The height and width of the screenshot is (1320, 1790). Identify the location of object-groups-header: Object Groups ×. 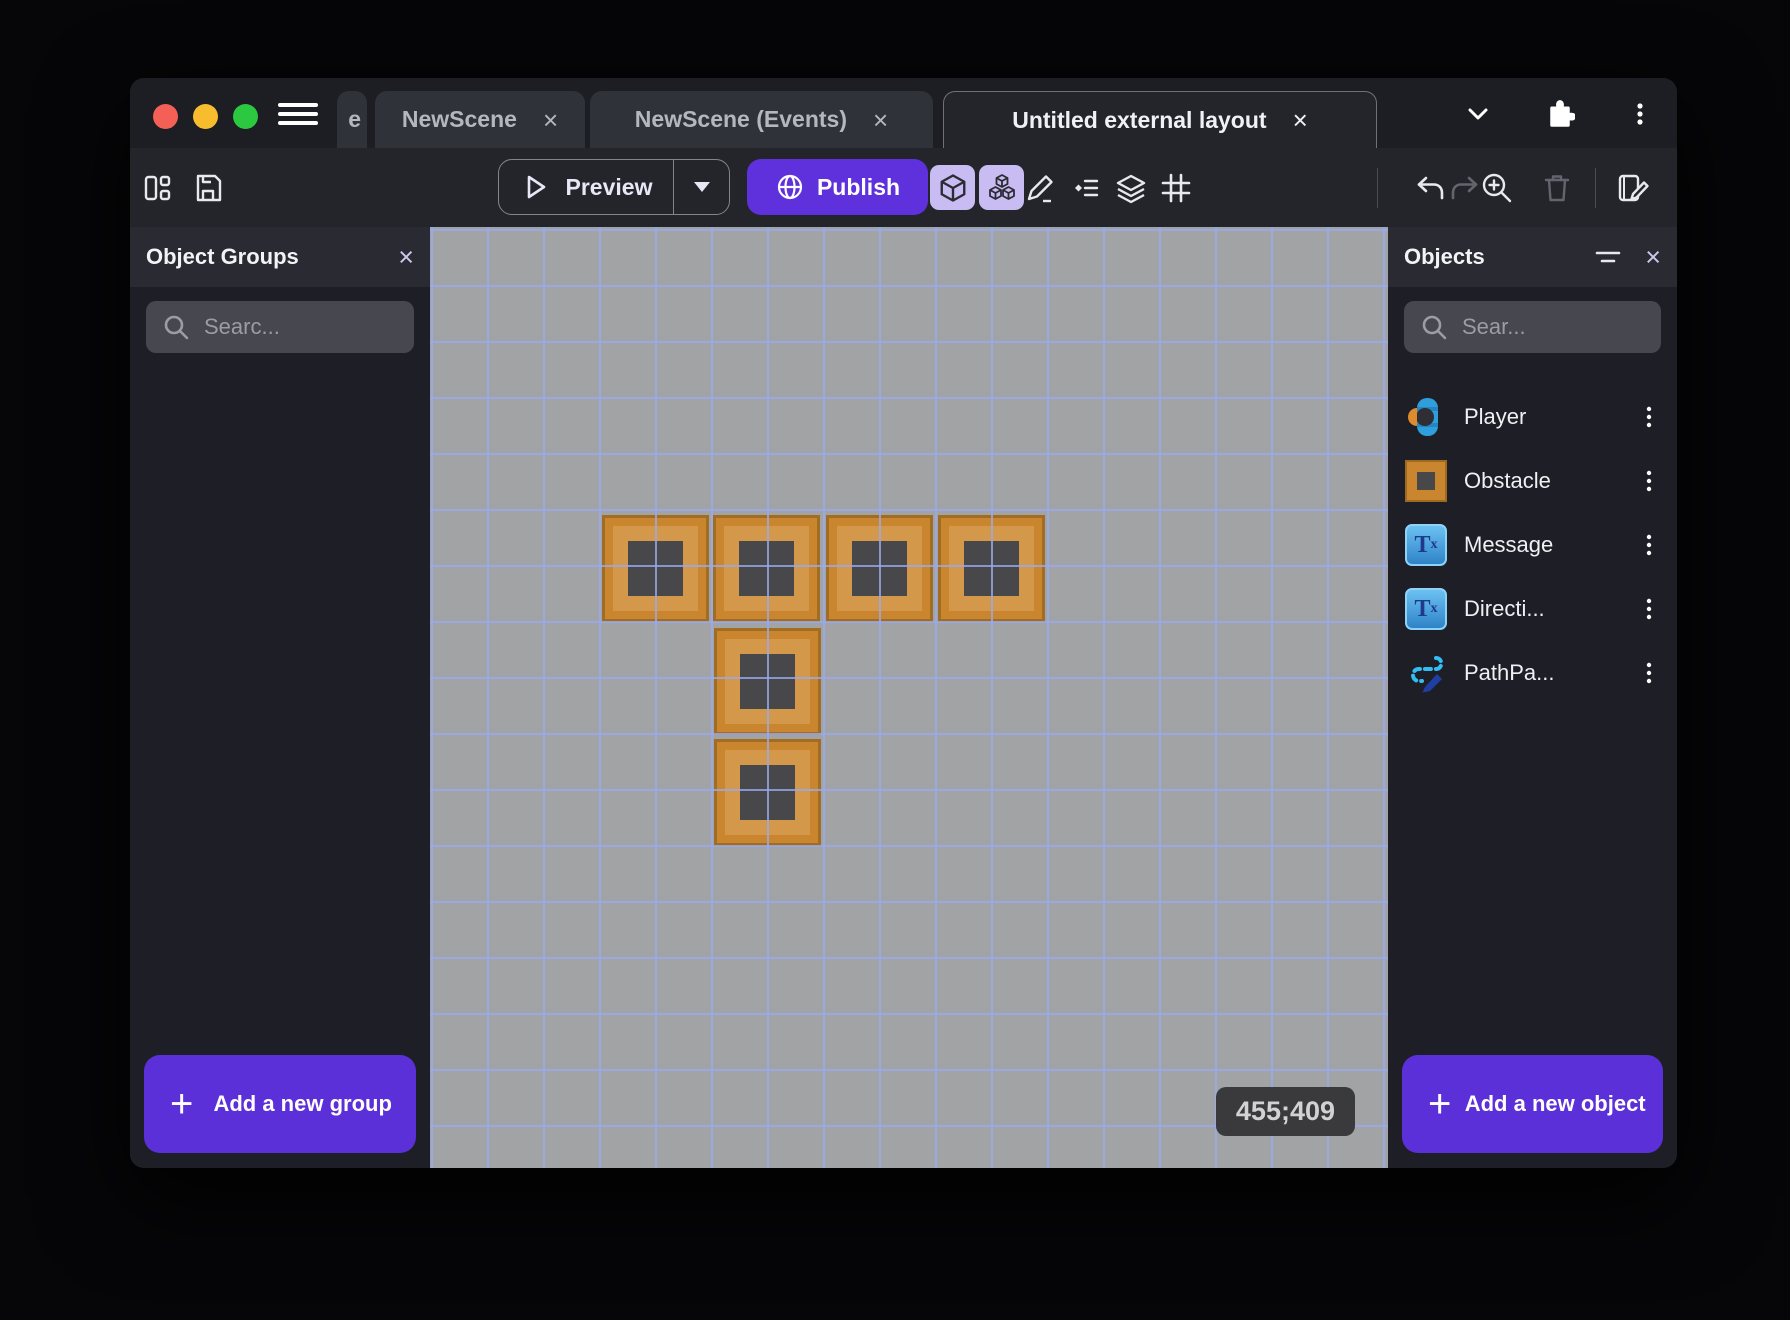
(280, 257).